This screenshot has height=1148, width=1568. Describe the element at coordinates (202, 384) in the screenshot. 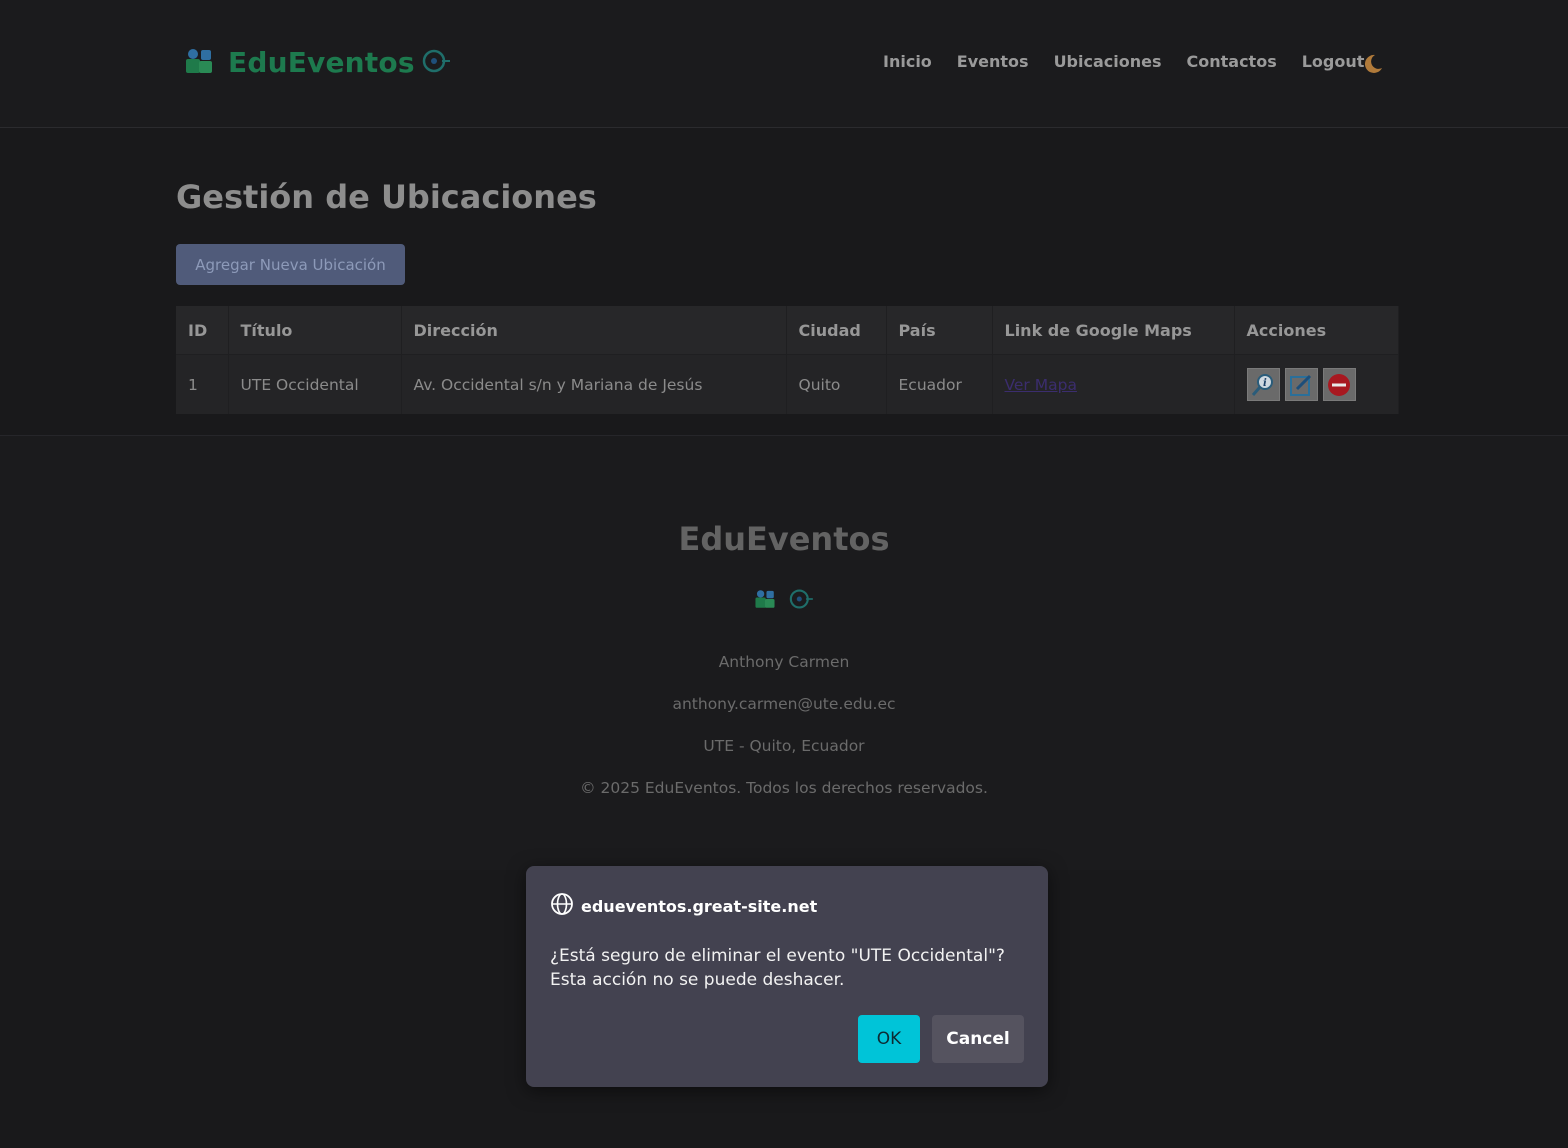

I see `cell-id: 1` at that location.